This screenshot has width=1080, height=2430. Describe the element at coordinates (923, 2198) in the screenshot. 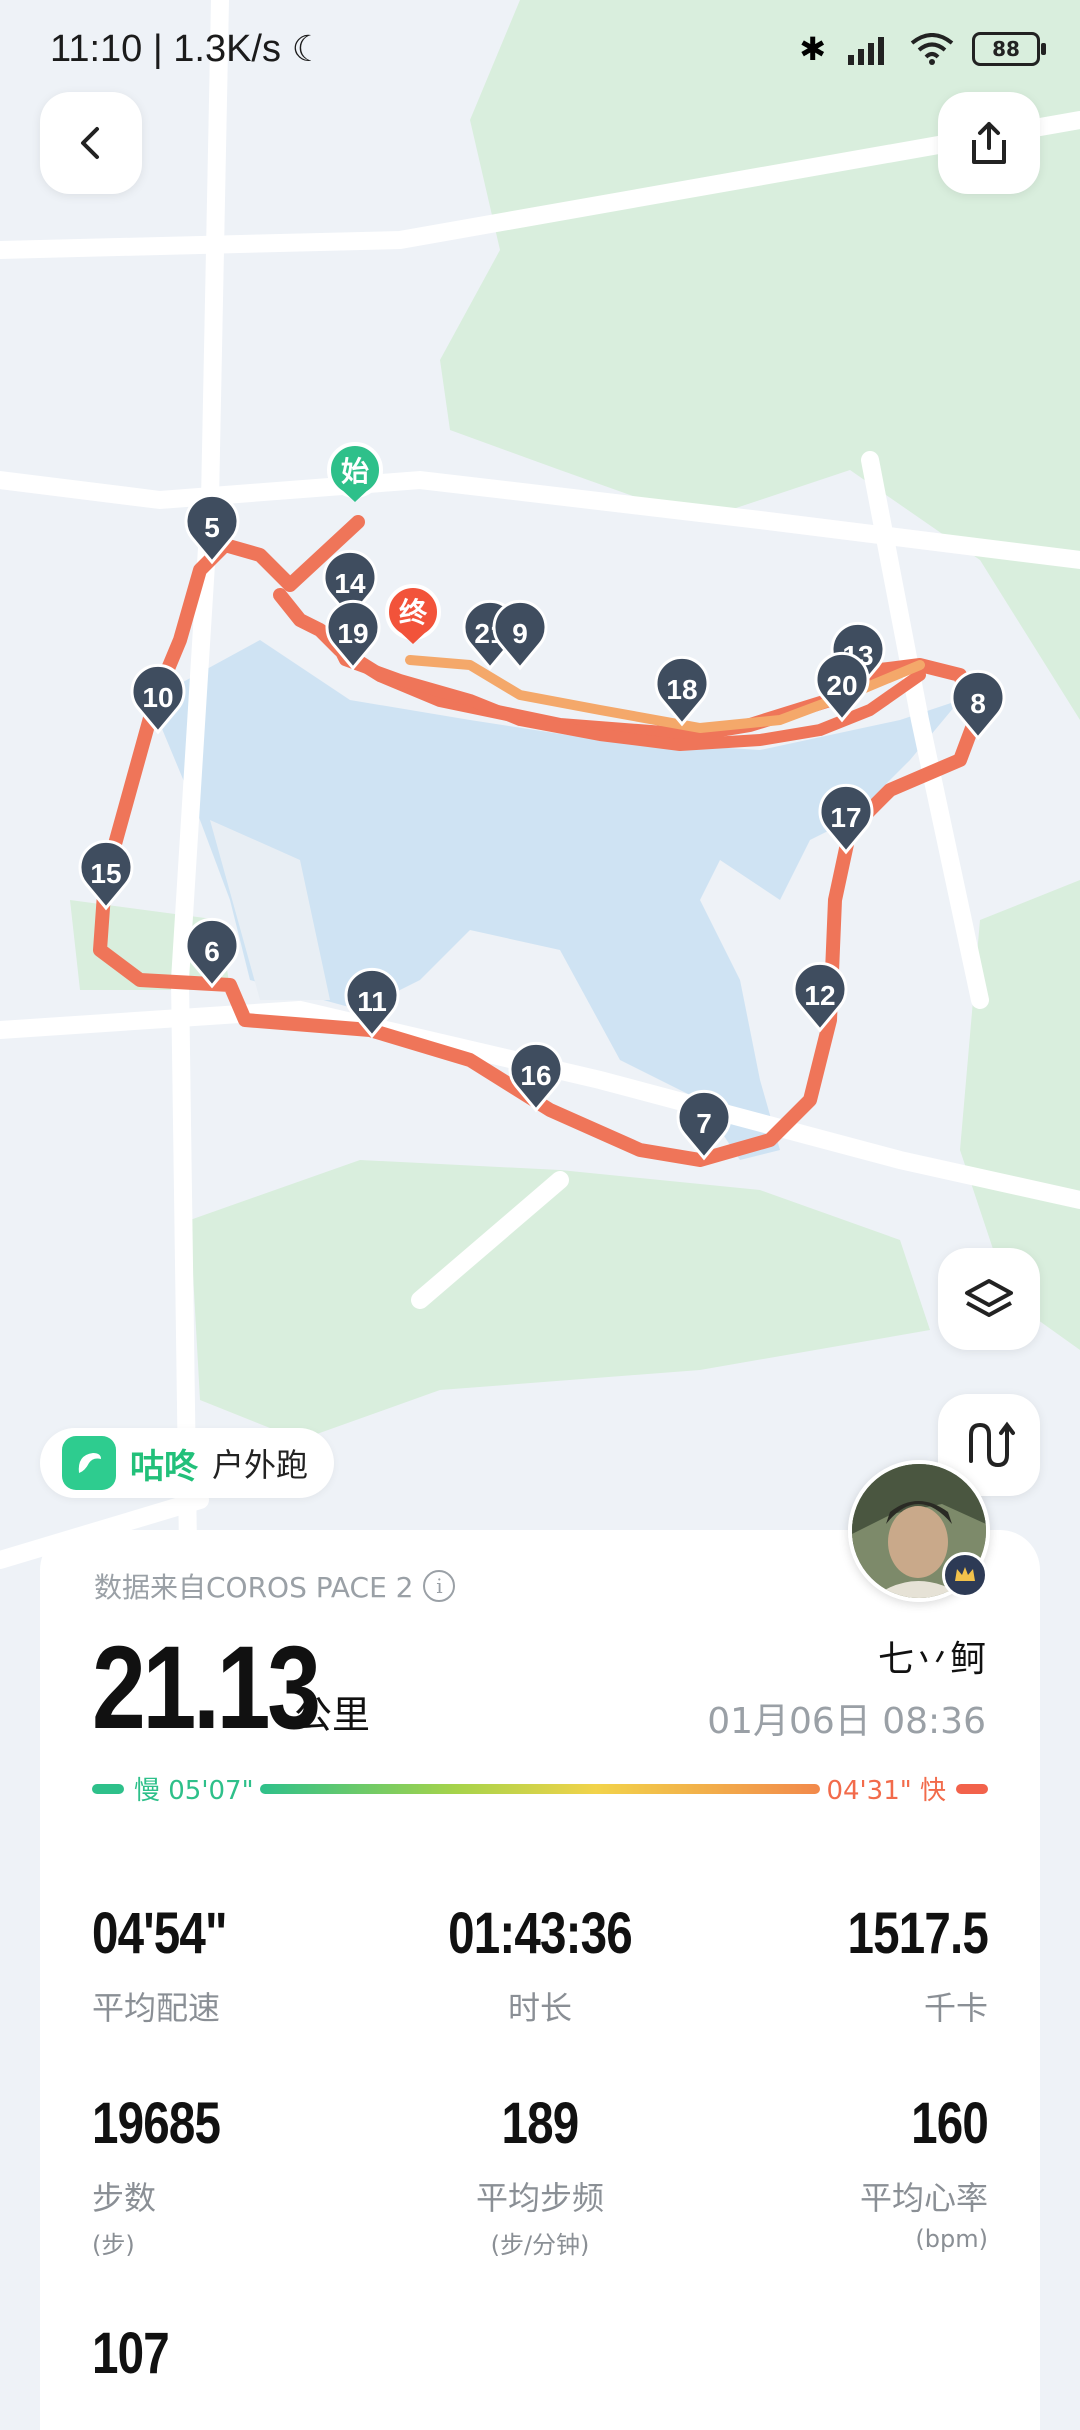

I see `stat-label: 平均心率` at that location.